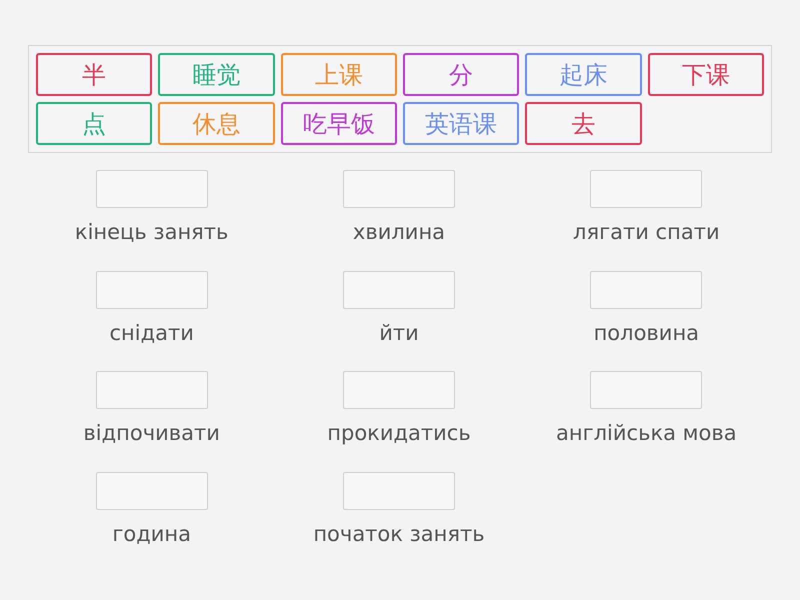 The height and width of the screenshot is (600, 800). What do you see at coordinates (151, 534) in the screenshot?
I see `target-label: година` at bounding box center [151, 534].